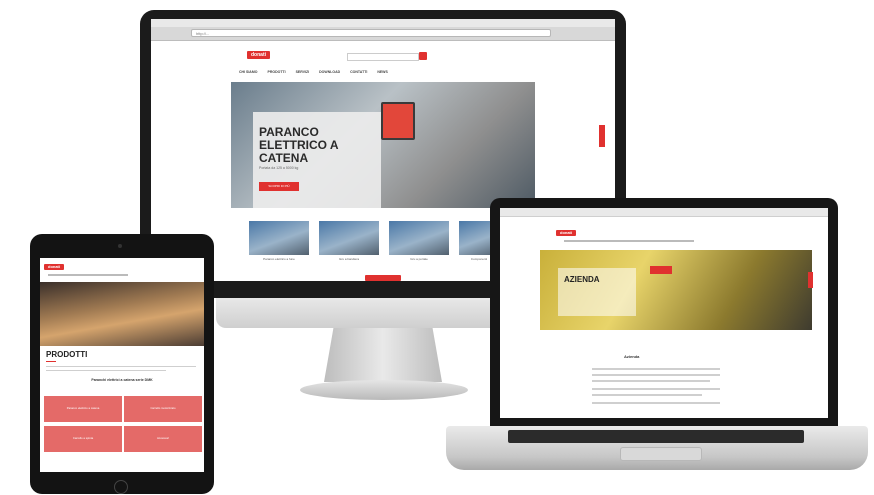 The height and width of the screenshot is (495, 874). Describe the element at coordinates (383, 355) in the screenshot. I see `imac-stand` at that location.